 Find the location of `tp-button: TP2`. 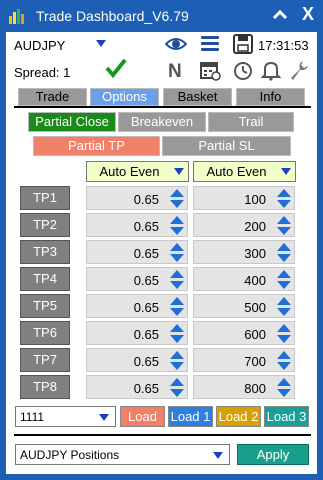

tp-button: TP2 is located at coordinates (45, 225).